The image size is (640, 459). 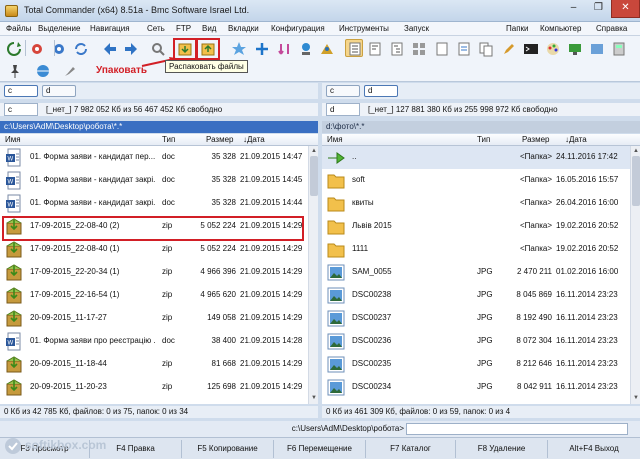 What do you see at coordinates (320, 449) in the screenshot?
I see `f6-move-button: F6 Перемещение` at bounding box center [320, 449].